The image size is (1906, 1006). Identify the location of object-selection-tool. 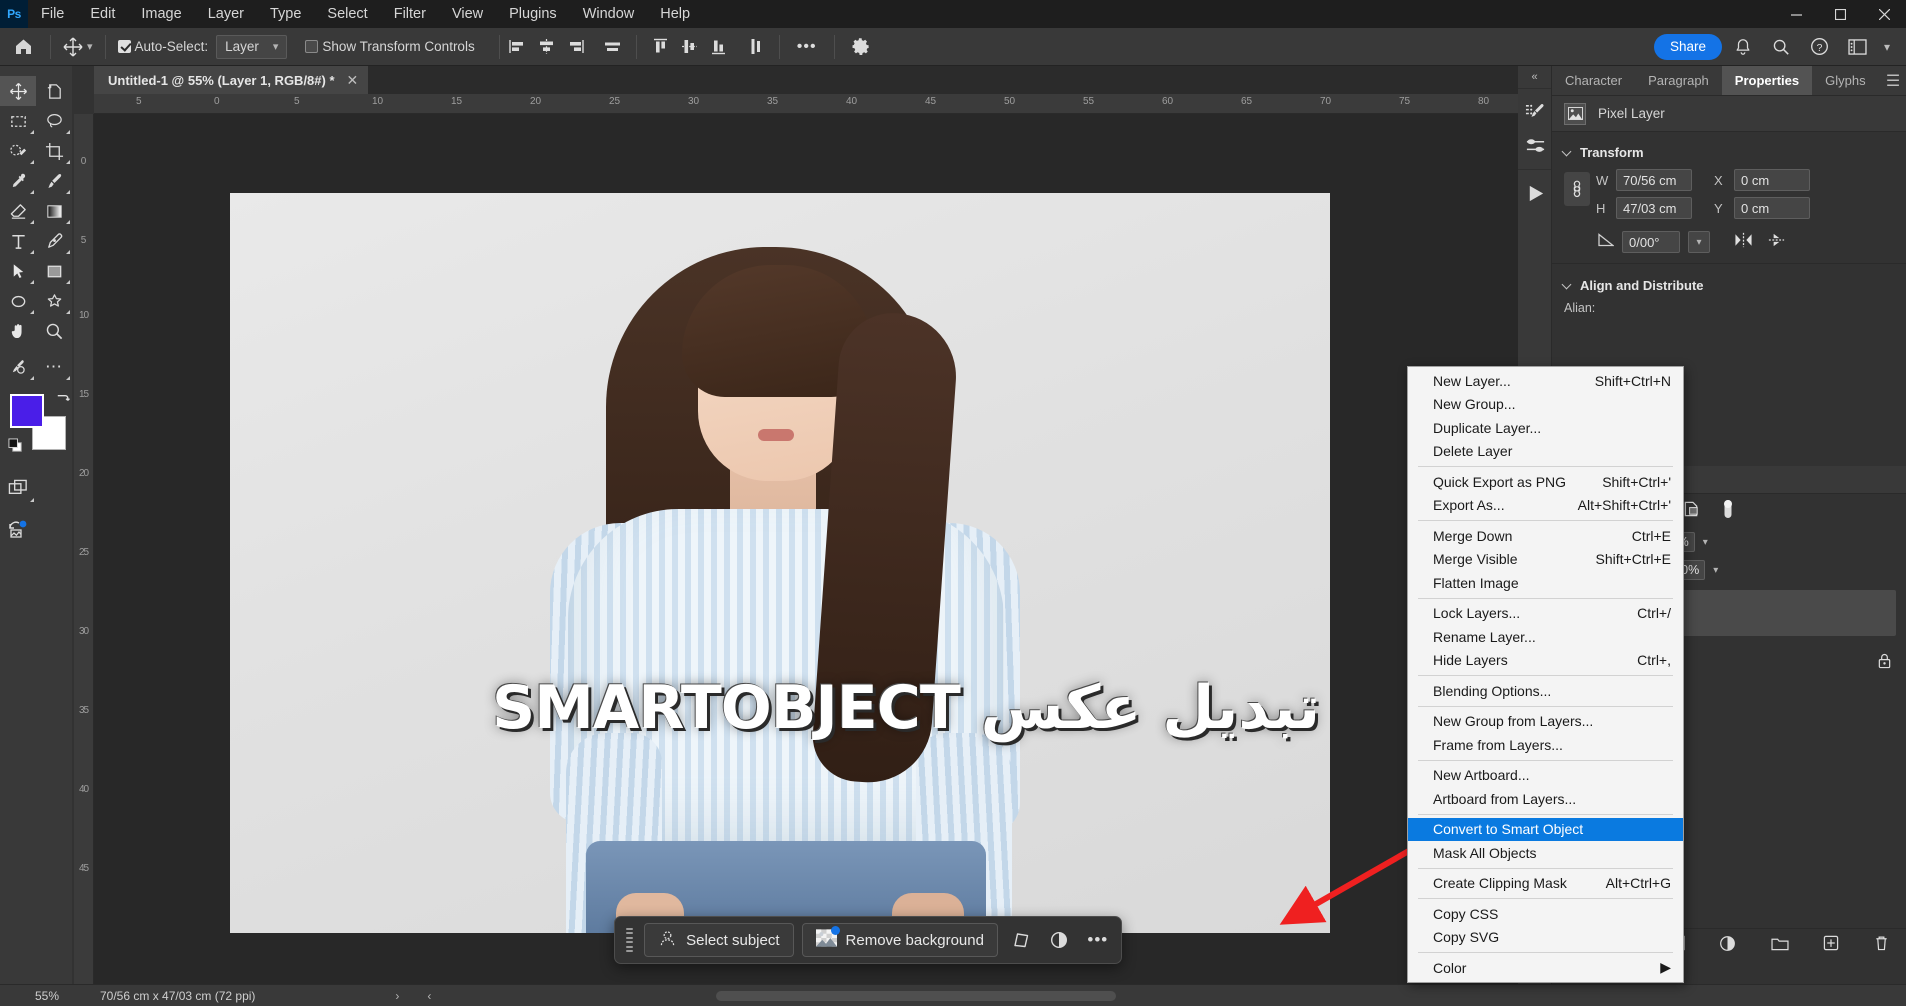
(18, 151).